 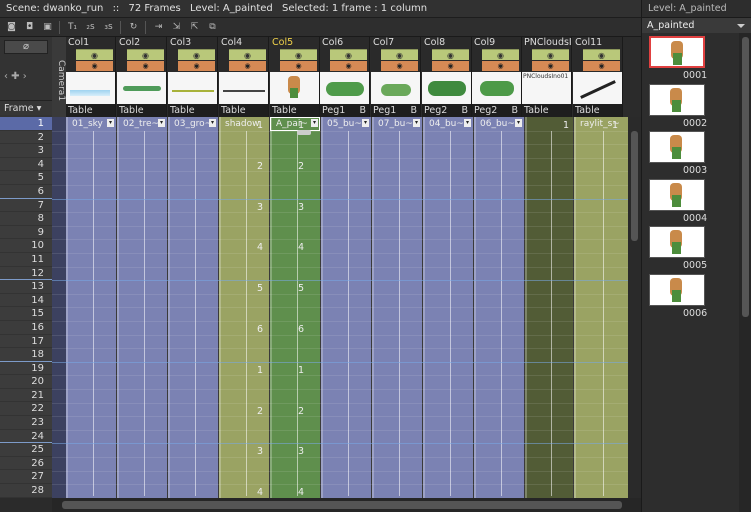 I want to click on frame-dropdown: Frame ▾, so click(x=26, y=107).